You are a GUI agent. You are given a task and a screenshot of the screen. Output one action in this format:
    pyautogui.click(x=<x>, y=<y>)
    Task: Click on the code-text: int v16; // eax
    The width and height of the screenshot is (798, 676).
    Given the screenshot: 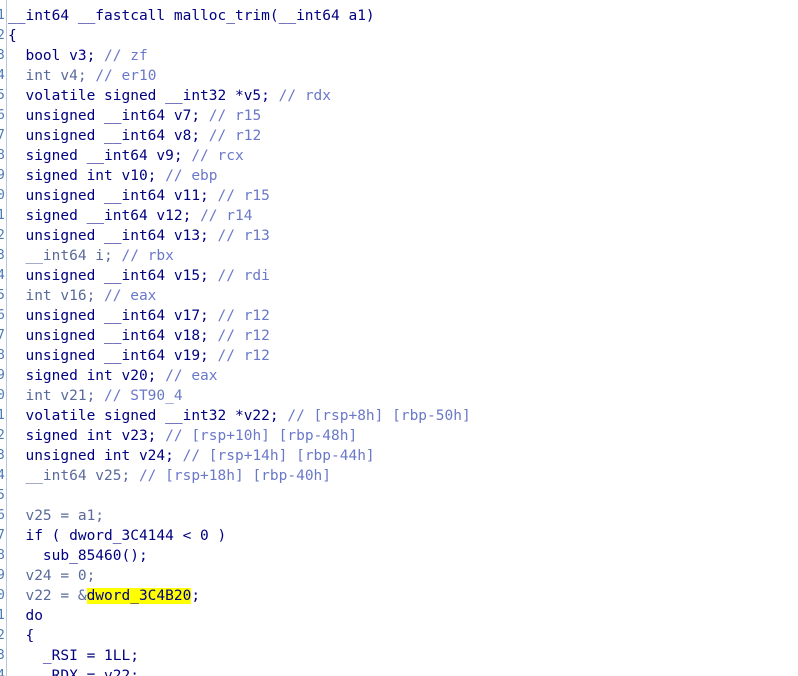 What is the action you would take?
    pyautogui.click(x=82, y=296)
    